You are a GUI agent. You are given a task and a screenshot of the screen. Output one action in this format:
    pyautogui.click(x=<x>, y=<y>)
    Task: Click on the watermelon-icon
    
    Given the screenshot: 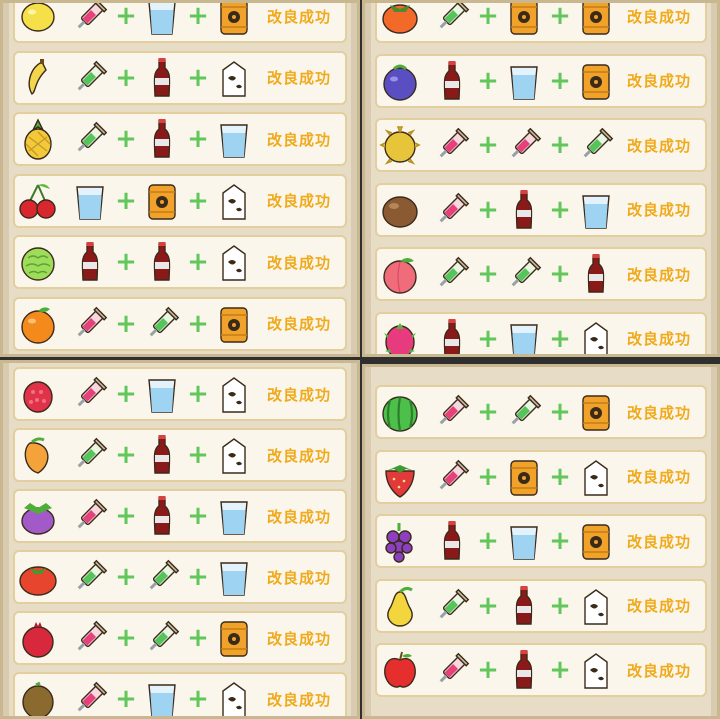 What is the action you would take?
    pyautogui.click(x=400, y=412)
    